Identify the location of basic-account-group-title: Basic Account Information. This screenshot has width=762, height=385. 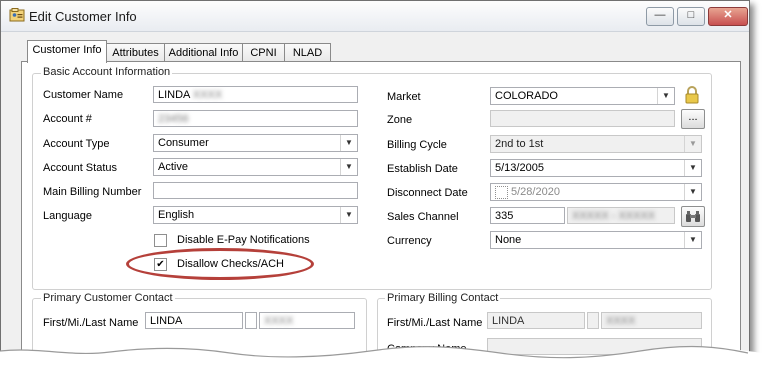
(107, 72).